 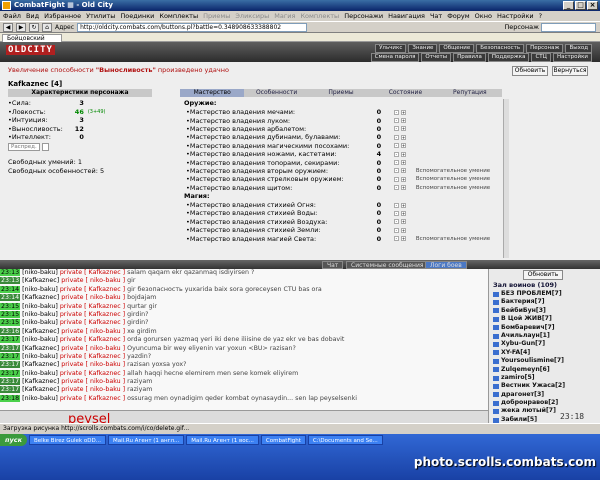 What do you see at coordinates (500, 48) in the screenshot?
I see `nav-security: Безопасность` at bounding box center [500, 48].